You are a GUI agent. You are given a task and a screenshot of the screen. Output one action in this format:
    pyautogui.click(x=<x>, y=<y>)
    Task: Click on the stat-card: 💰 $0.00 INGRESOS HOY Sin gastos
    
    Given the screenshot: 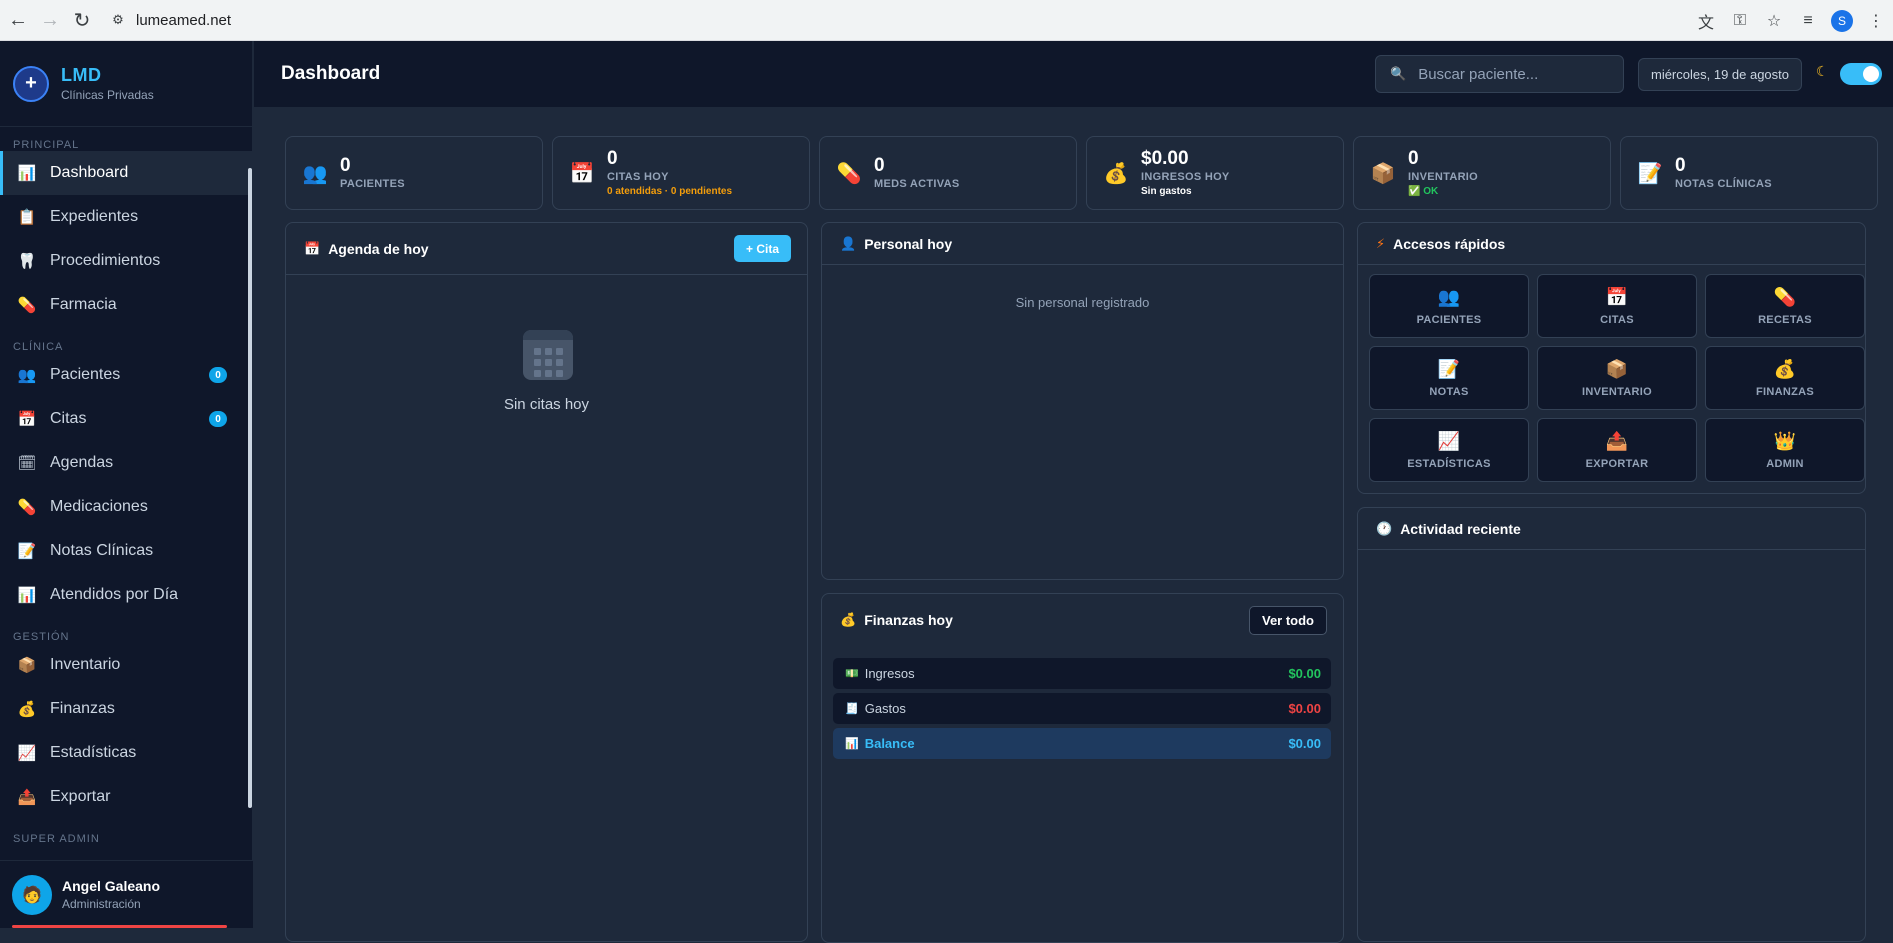 What is the action you would take?
    pyautogui.click(x=1215, y=173)
    